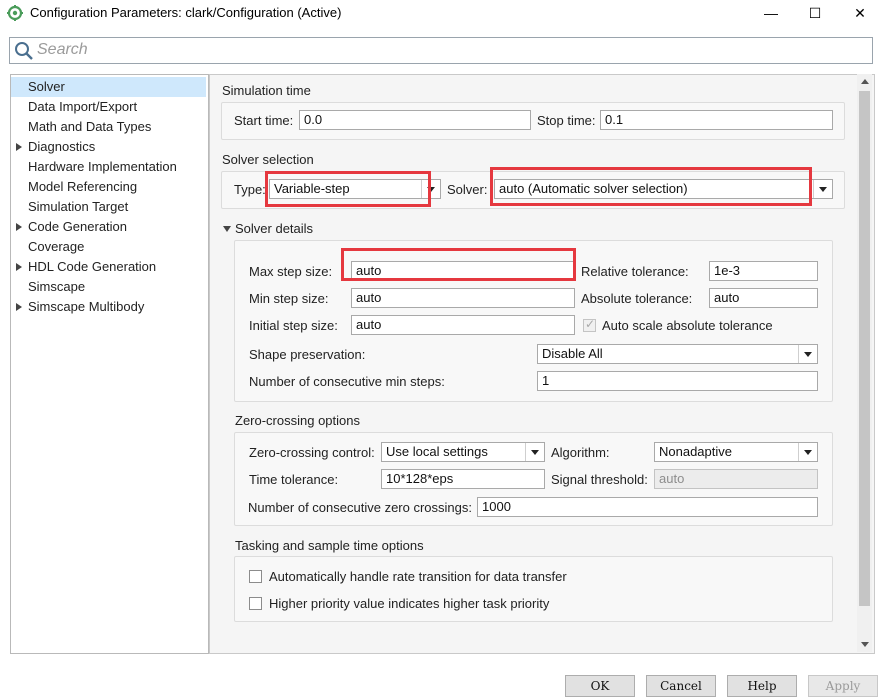 The height and width of the screenshot is (697, 883). Describe the element at coordinates (843, 686) in the screenshot. I see `apply-button: Apply` at that location.